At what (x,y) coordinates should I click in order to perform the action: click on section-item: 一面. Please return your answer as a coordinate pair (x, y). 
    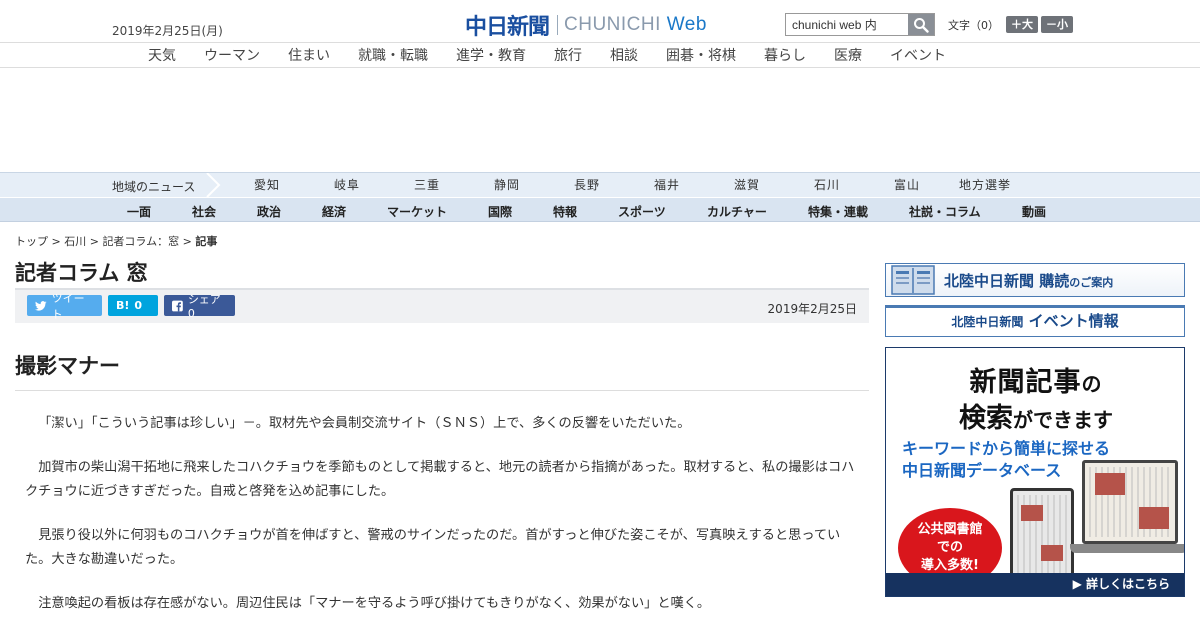
    Looking at the image, I should click on (139, 211).